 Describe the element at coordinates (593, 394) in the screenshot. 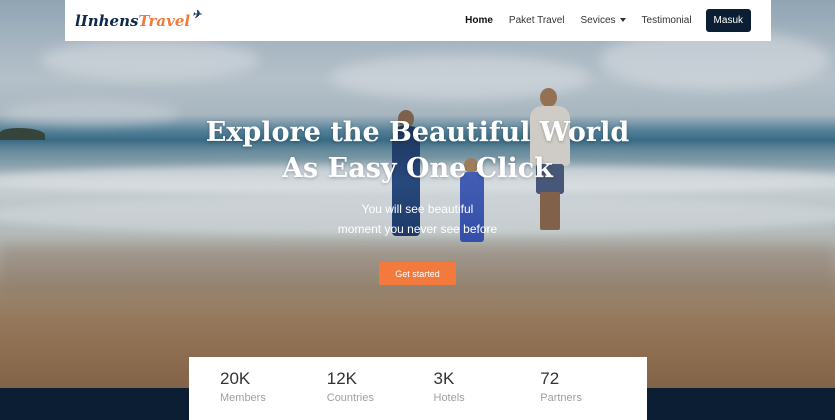

I see `stat-partners: 72 Partners` at that location.